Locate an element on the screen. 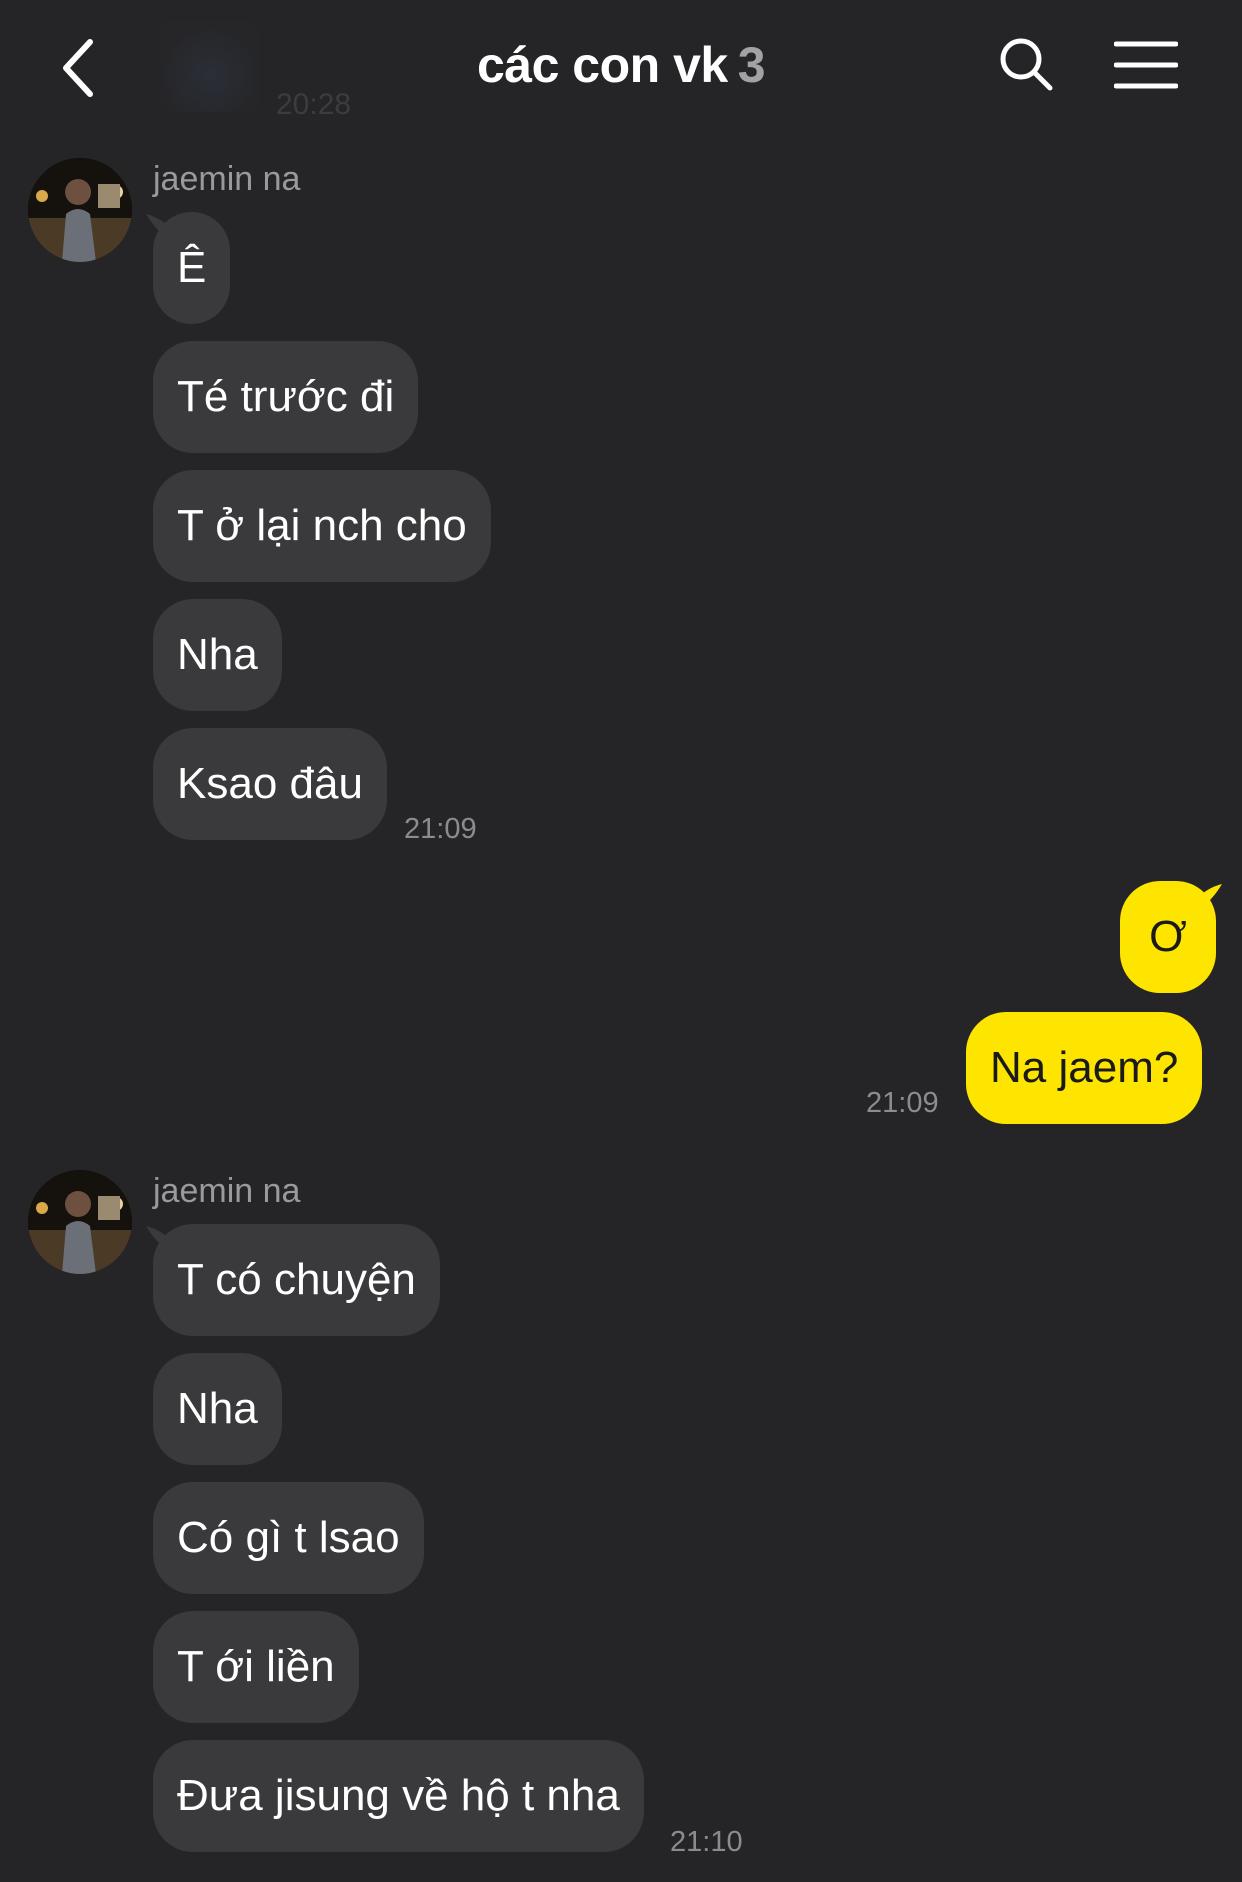 The height and width of the screenshot is (1882, 1242). member-count: 3 is located at coordinates (751, 65).